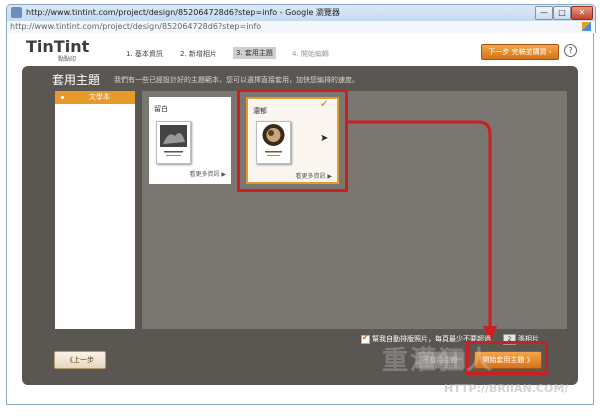  What do you see at coordinates (310, 54) in the screenshot?
I see `step-start-editing: 4. 開始編輯` at bounding box center [310, 54].